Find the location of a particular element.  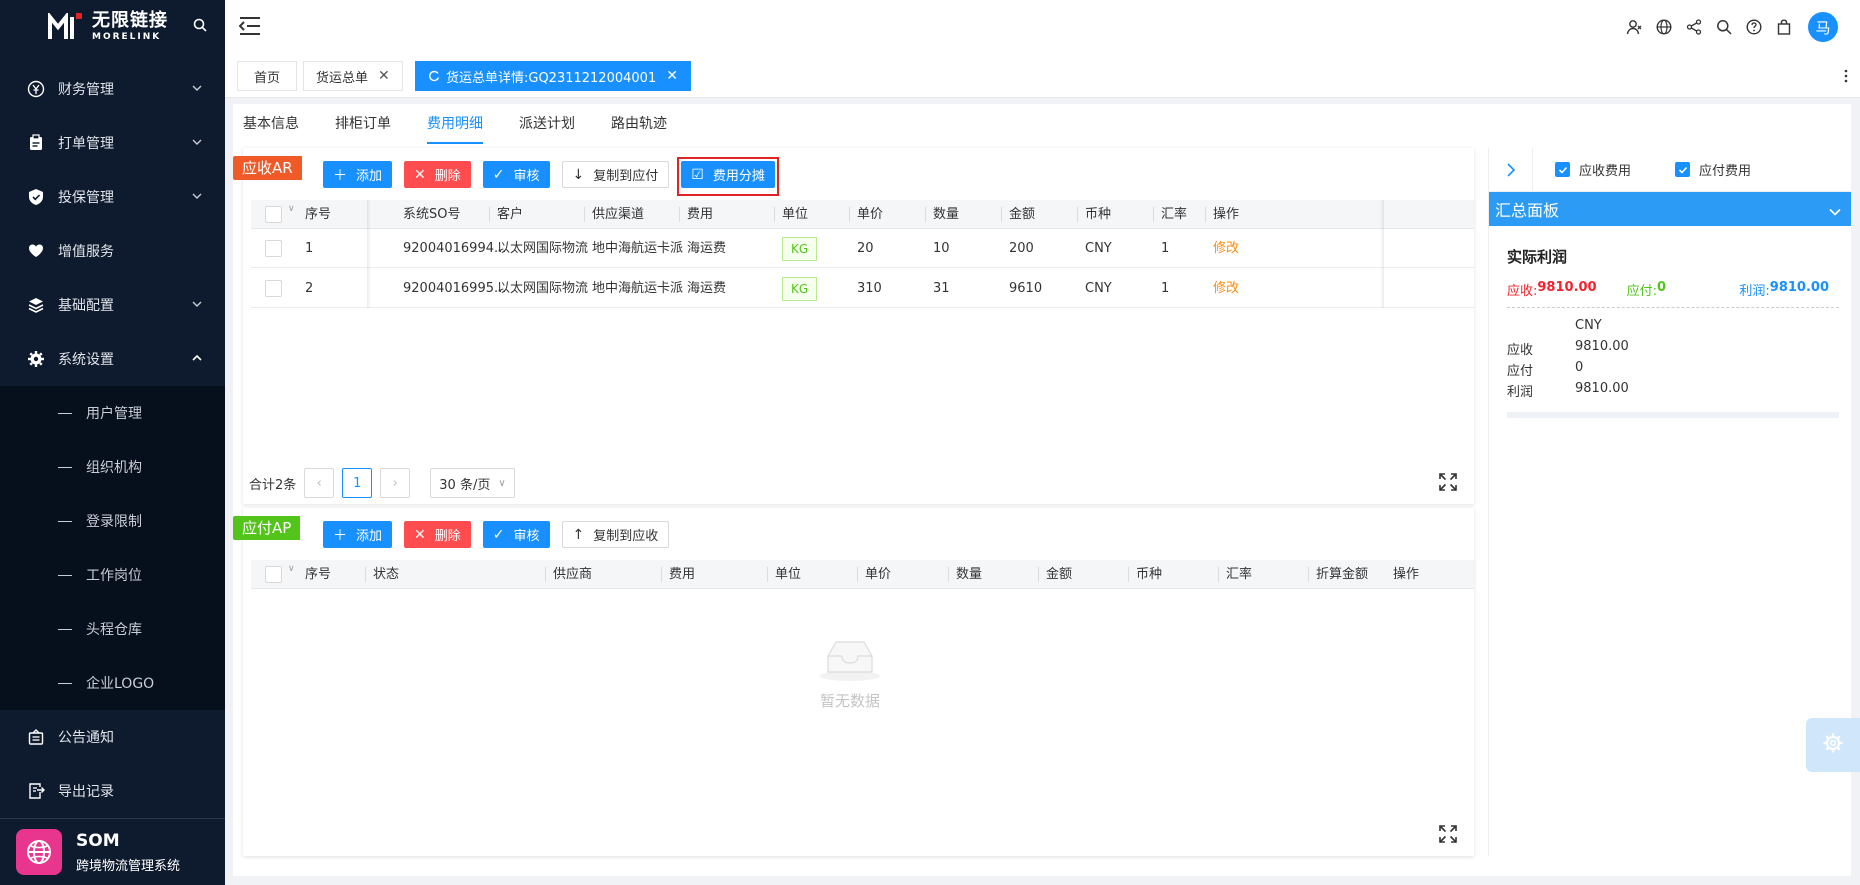

stat-label: 应付 is located at coordinates (1520, 371).